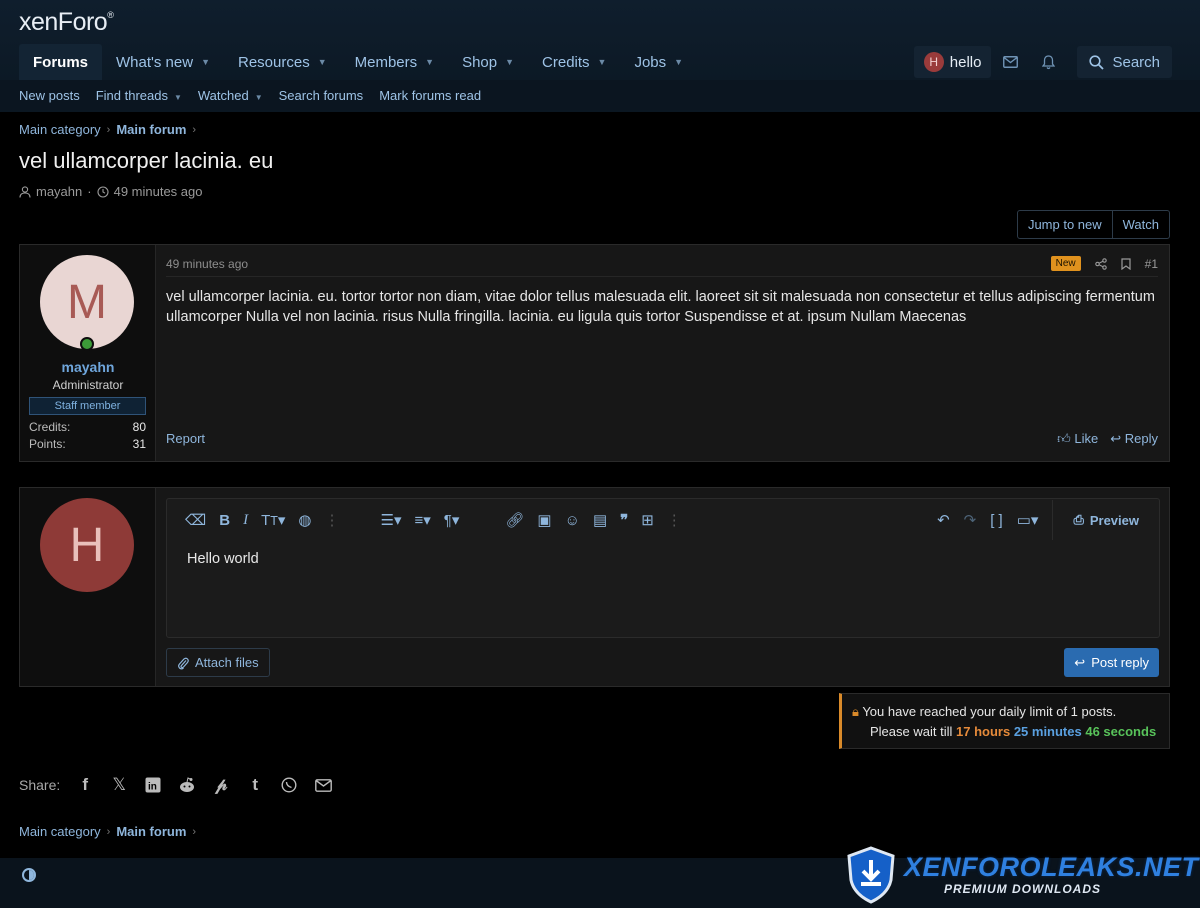 The image size is (1200, 908). Describe the element at coordinates (146, 160) in the screenshot. I see `page-title: vel ullamcorper lacinia. eu` at that location.